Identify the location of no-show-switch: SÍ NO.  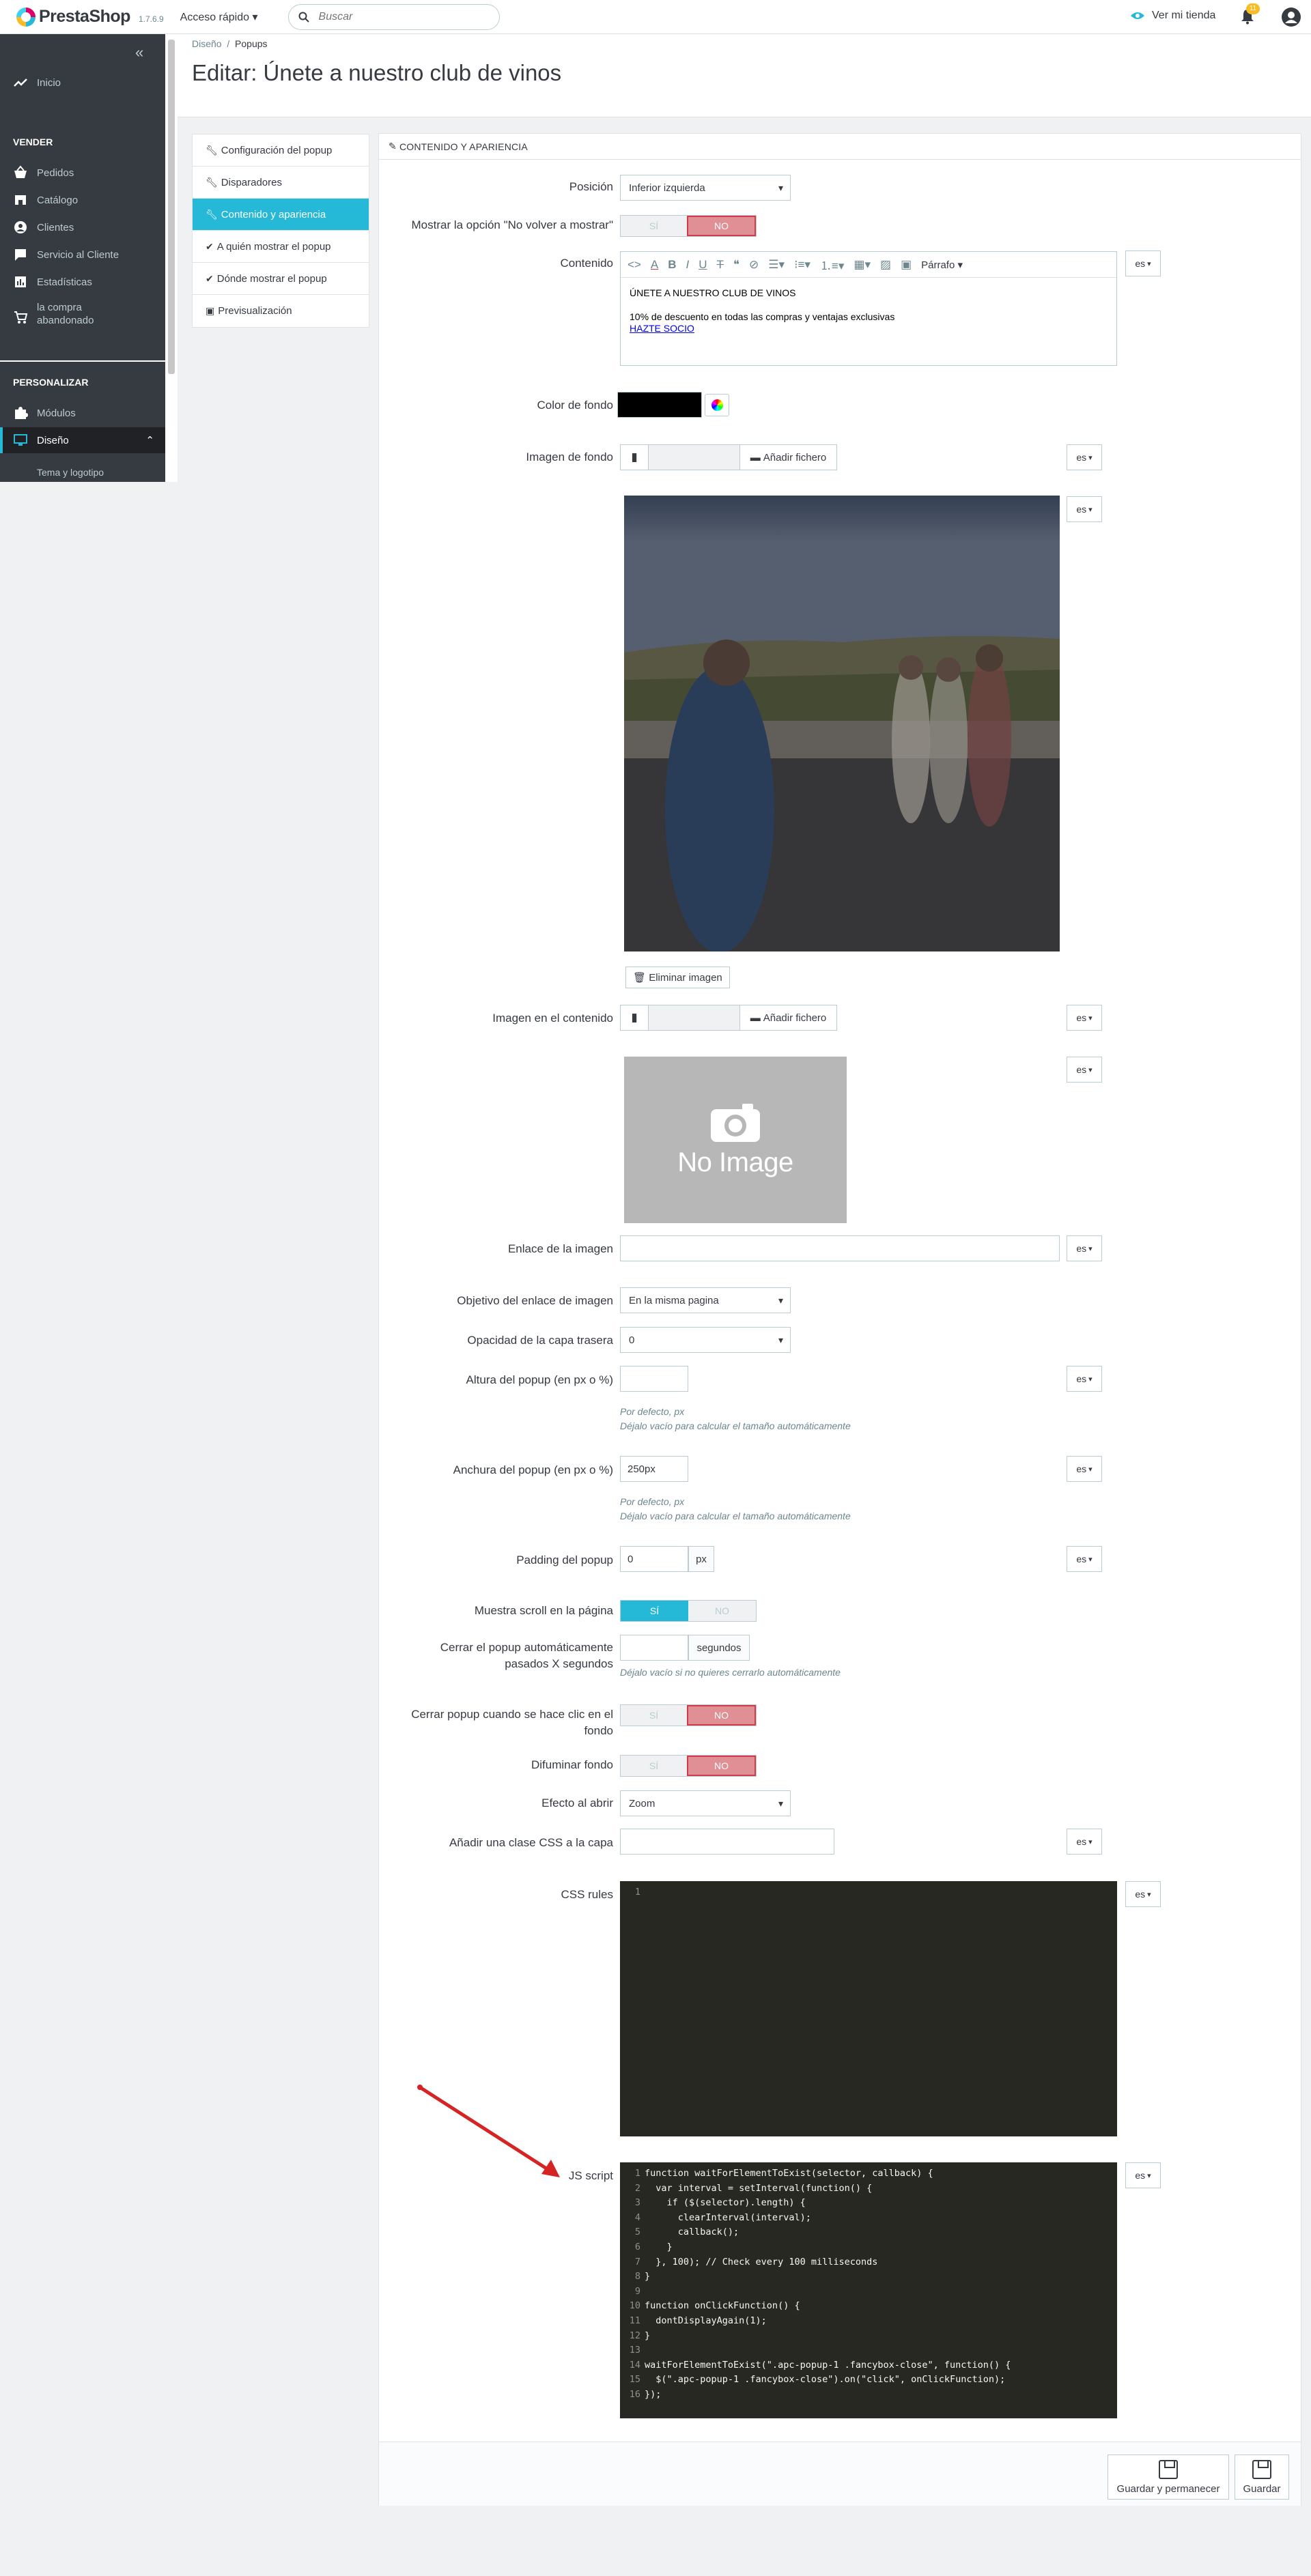
(688, 226).